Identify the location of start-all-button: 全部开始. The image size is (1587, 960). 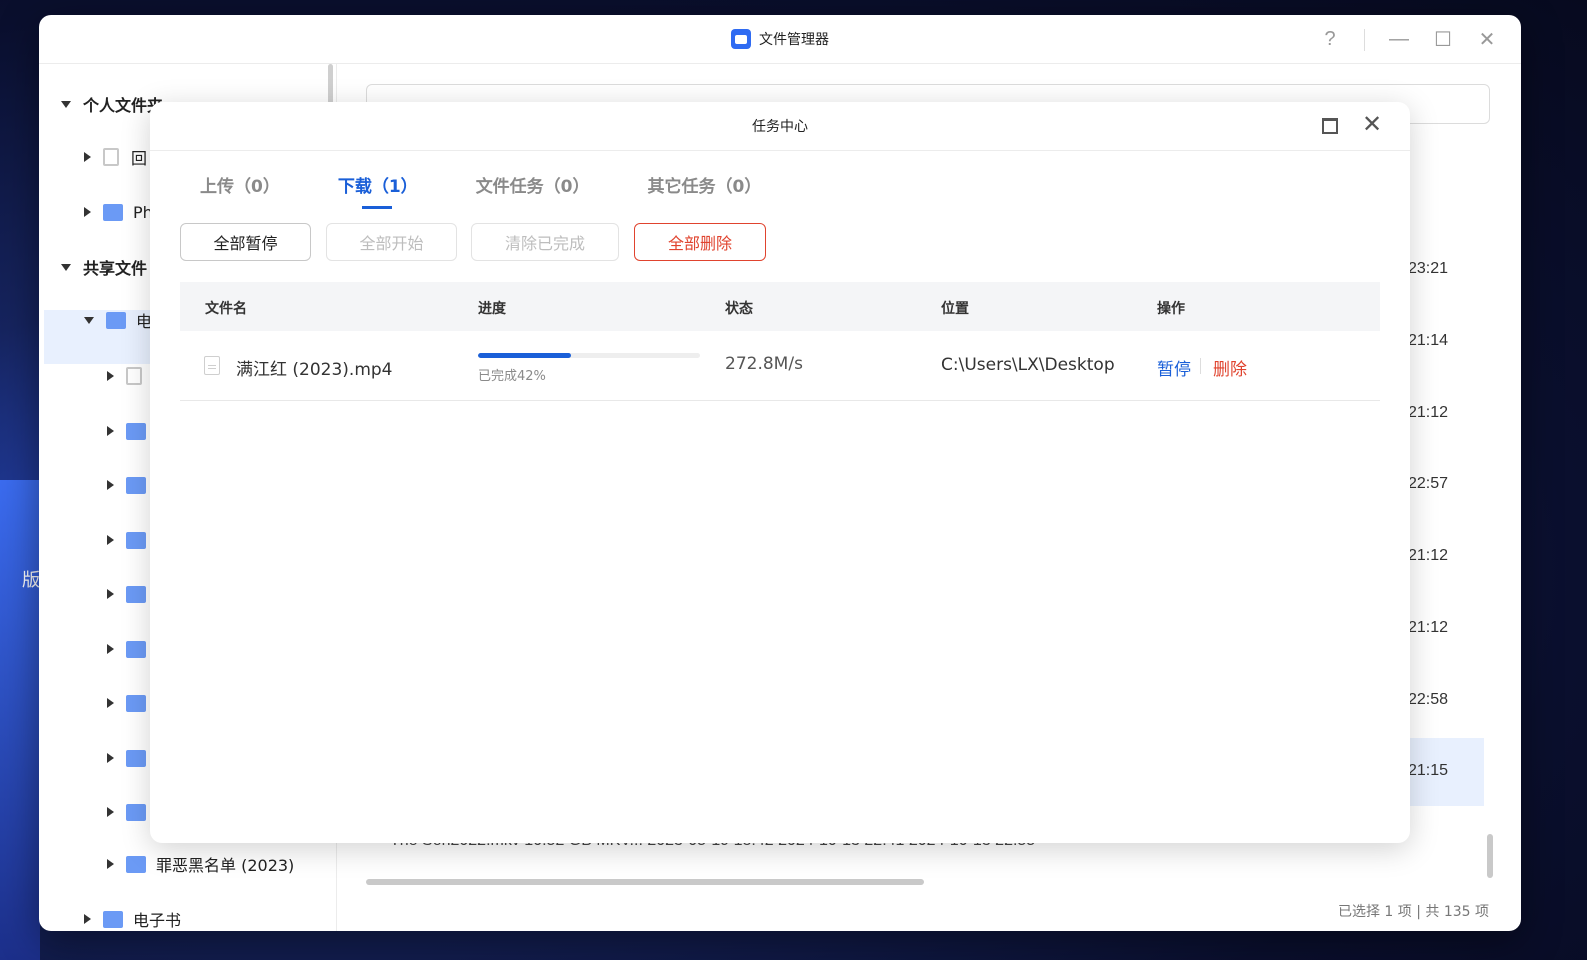
(391, 242).